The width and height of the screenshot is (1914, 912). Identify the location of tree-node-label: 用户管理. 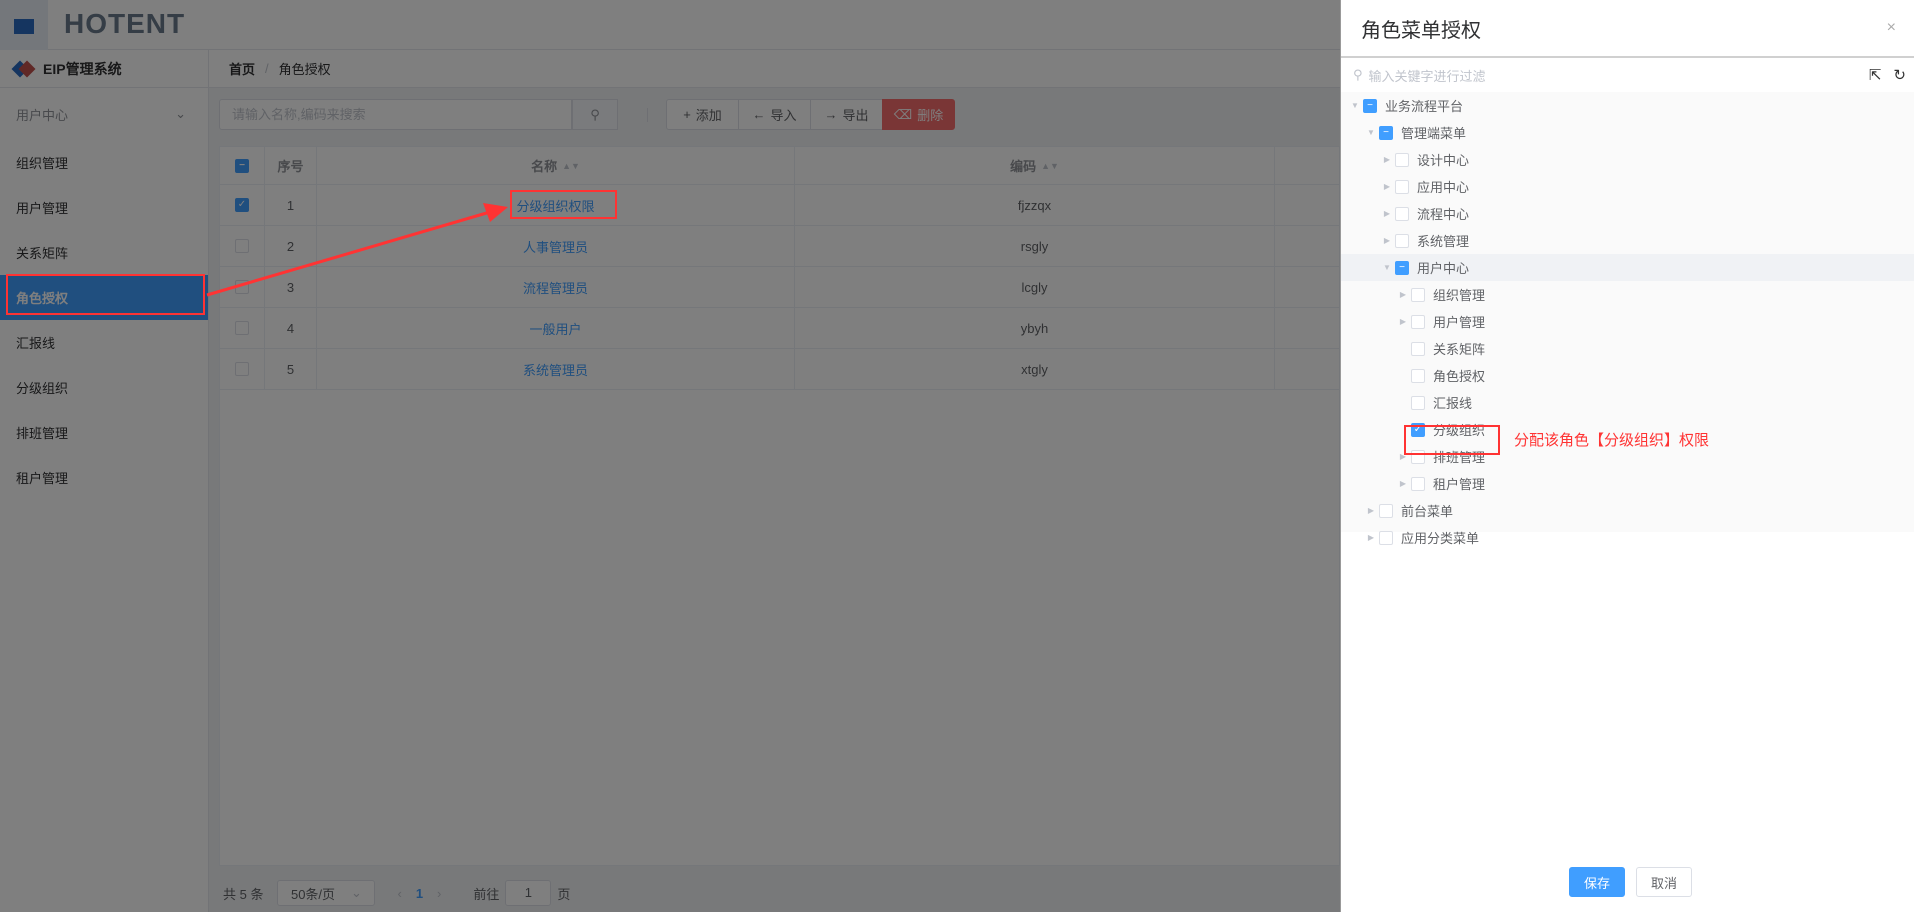
(1459, 322).